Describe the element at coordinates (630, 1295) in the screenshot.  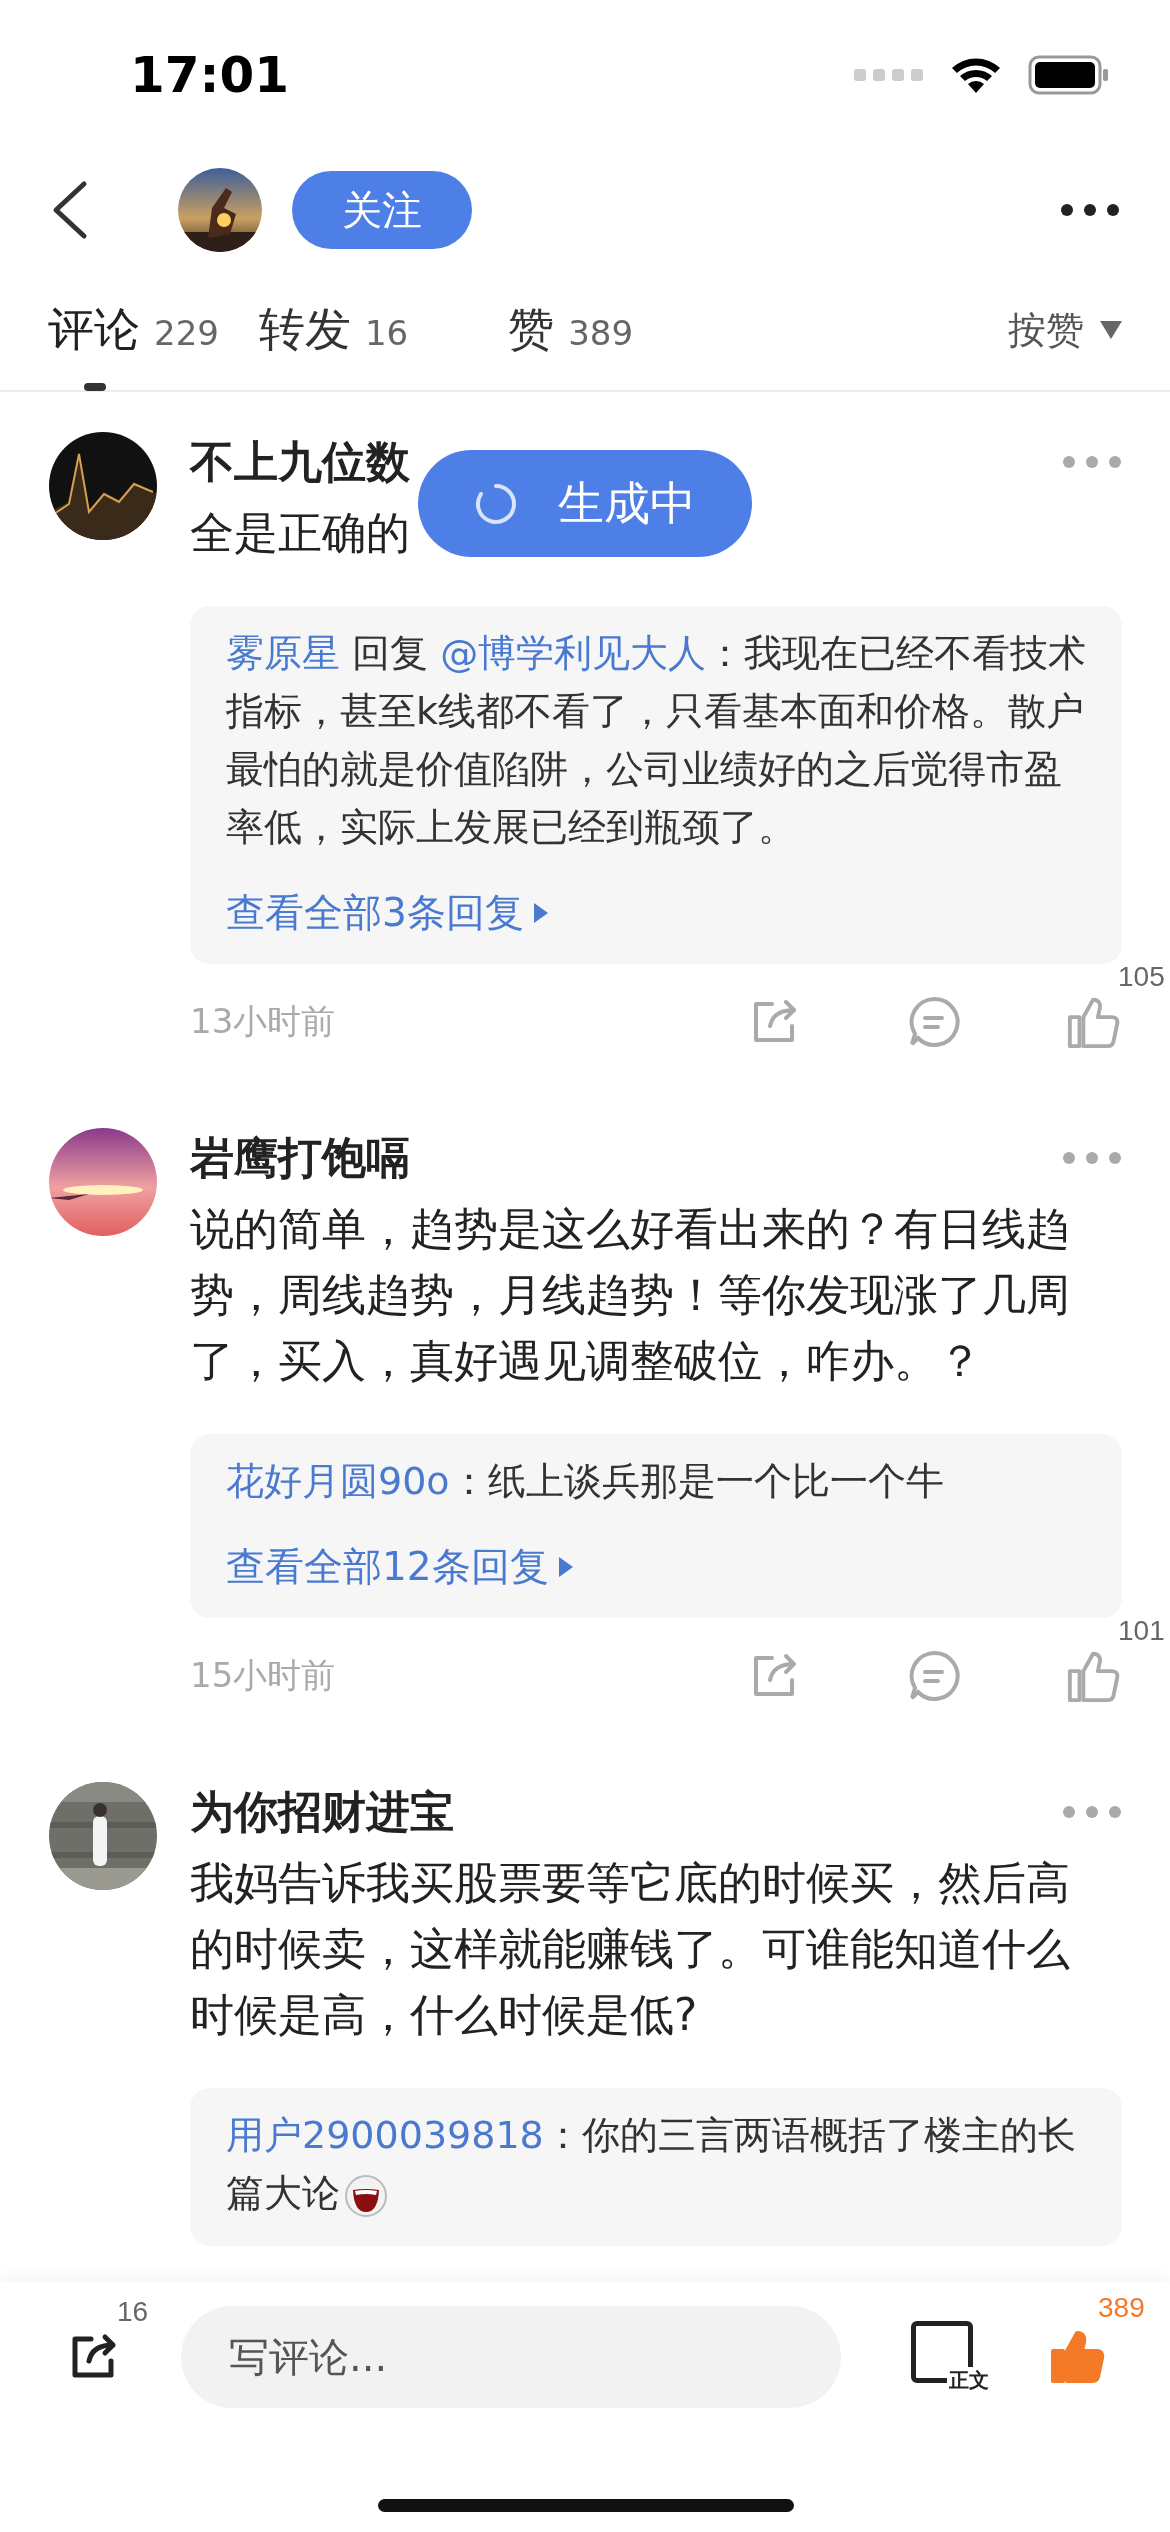
I see `comment-text: 说的简单，趋势是这么好看出来的？有日线趋势，周线趋势，月线趋势！等你发现涨了几周了，买入，真好遇见调整破位，咋办。？` at that location.